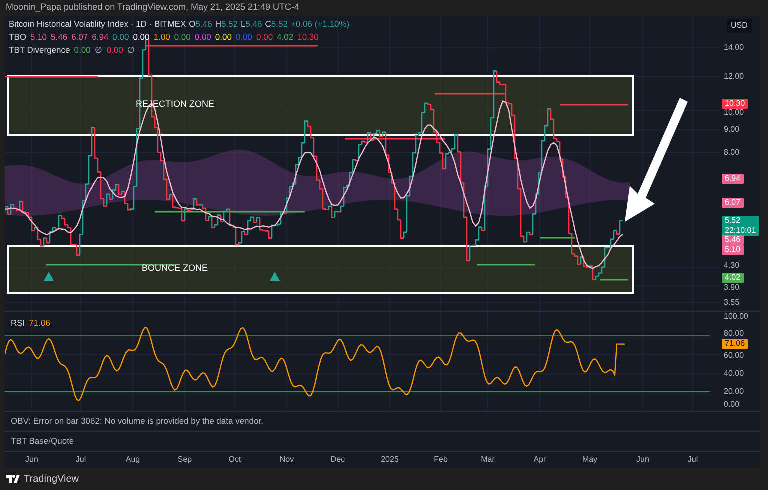  I want to click on countdown-timer: 22:10:01, so click(740, 231).